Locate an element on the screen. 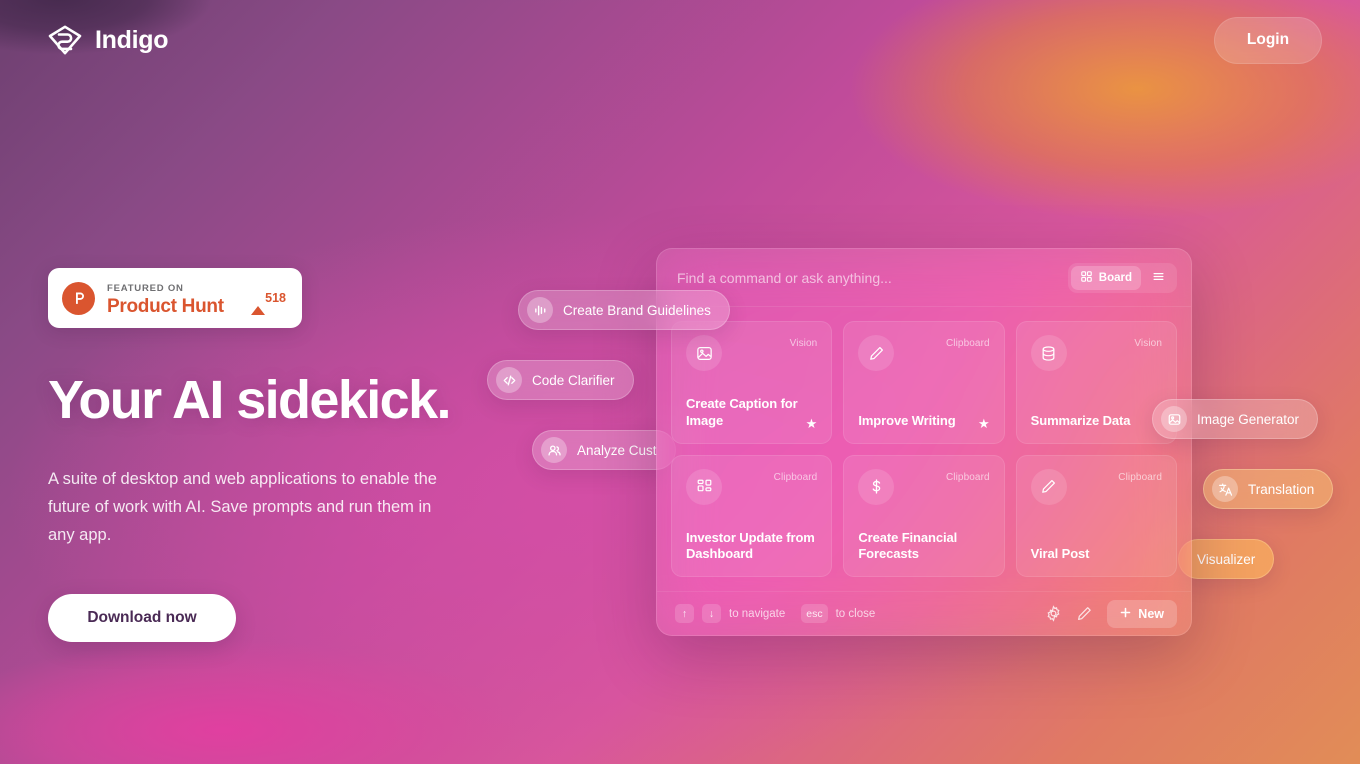  close-hint-label: to close is located at coordinates (855, 613).